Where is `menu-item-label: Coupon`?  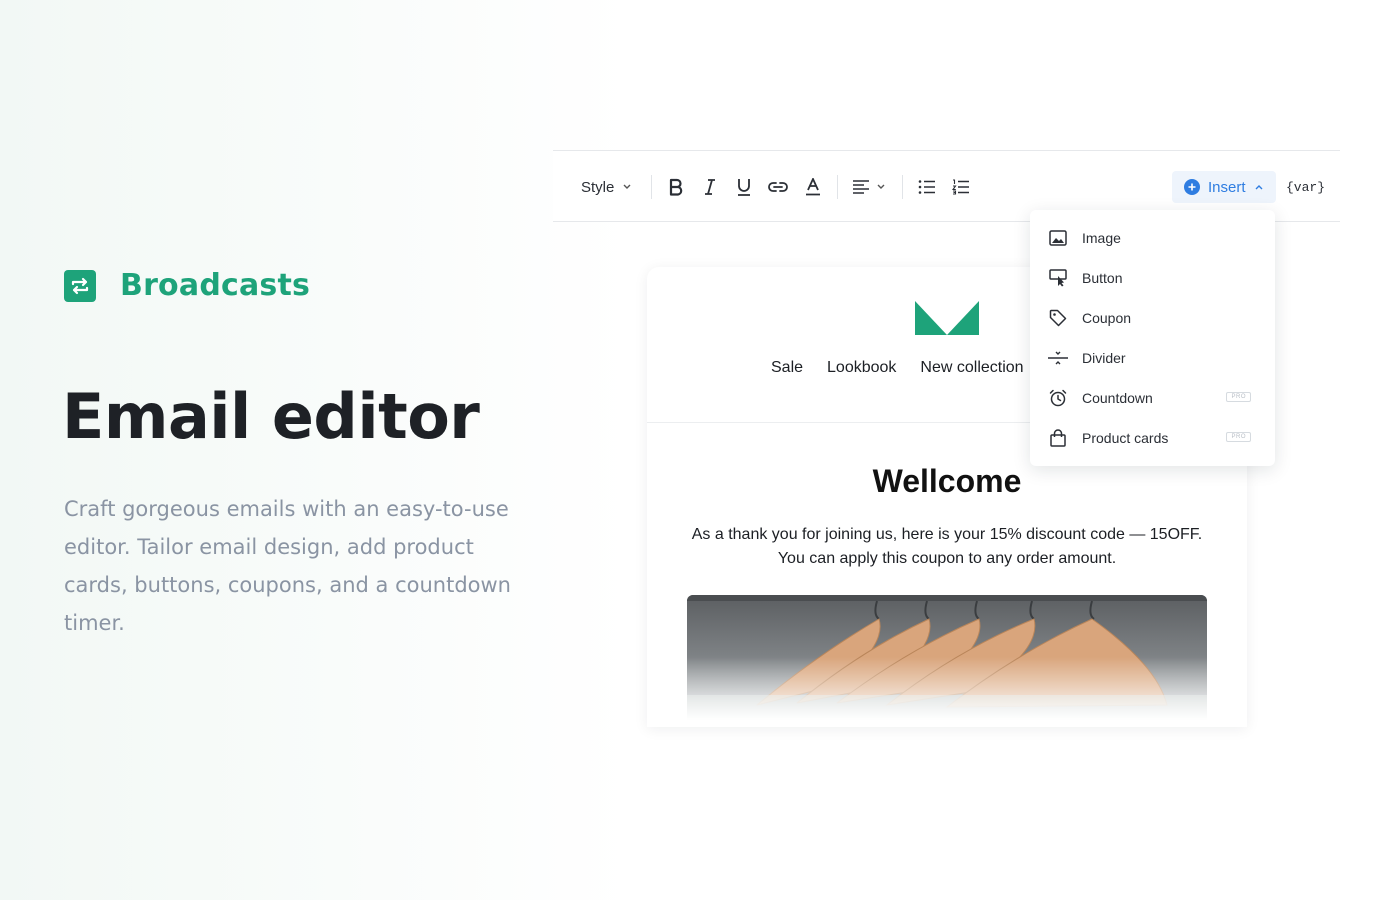
menu-item-label: Coupon is located at coordinates (1107, 318).